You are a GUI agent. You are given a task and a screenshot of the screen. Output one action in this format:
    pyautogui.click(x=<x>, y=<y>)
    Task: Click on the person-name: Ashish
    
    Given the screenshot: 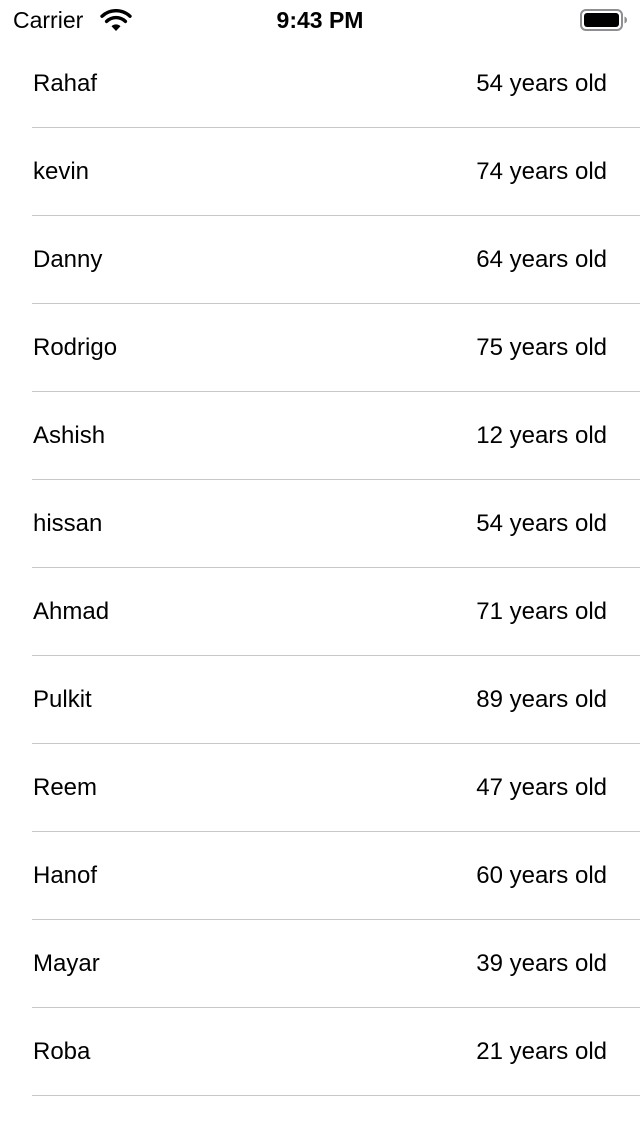 What is the action you would take?
    pyautogui.click(x=69, y=435)
    